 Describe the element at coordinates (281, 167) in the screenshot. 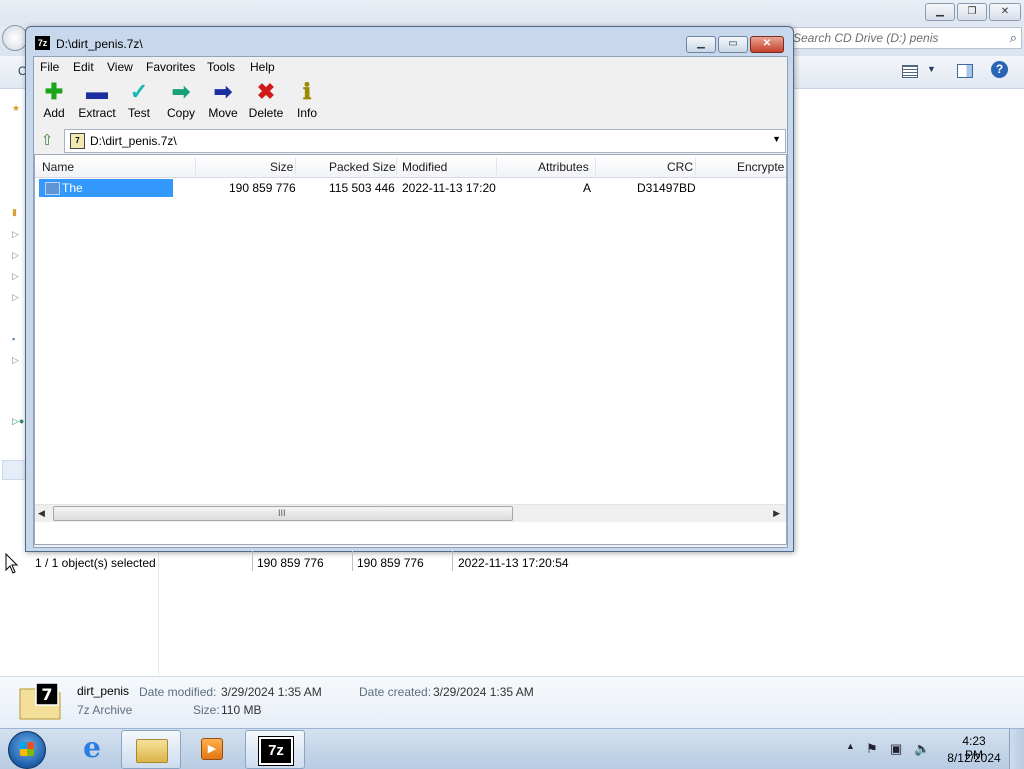

I see `column-size: Size` at that location.